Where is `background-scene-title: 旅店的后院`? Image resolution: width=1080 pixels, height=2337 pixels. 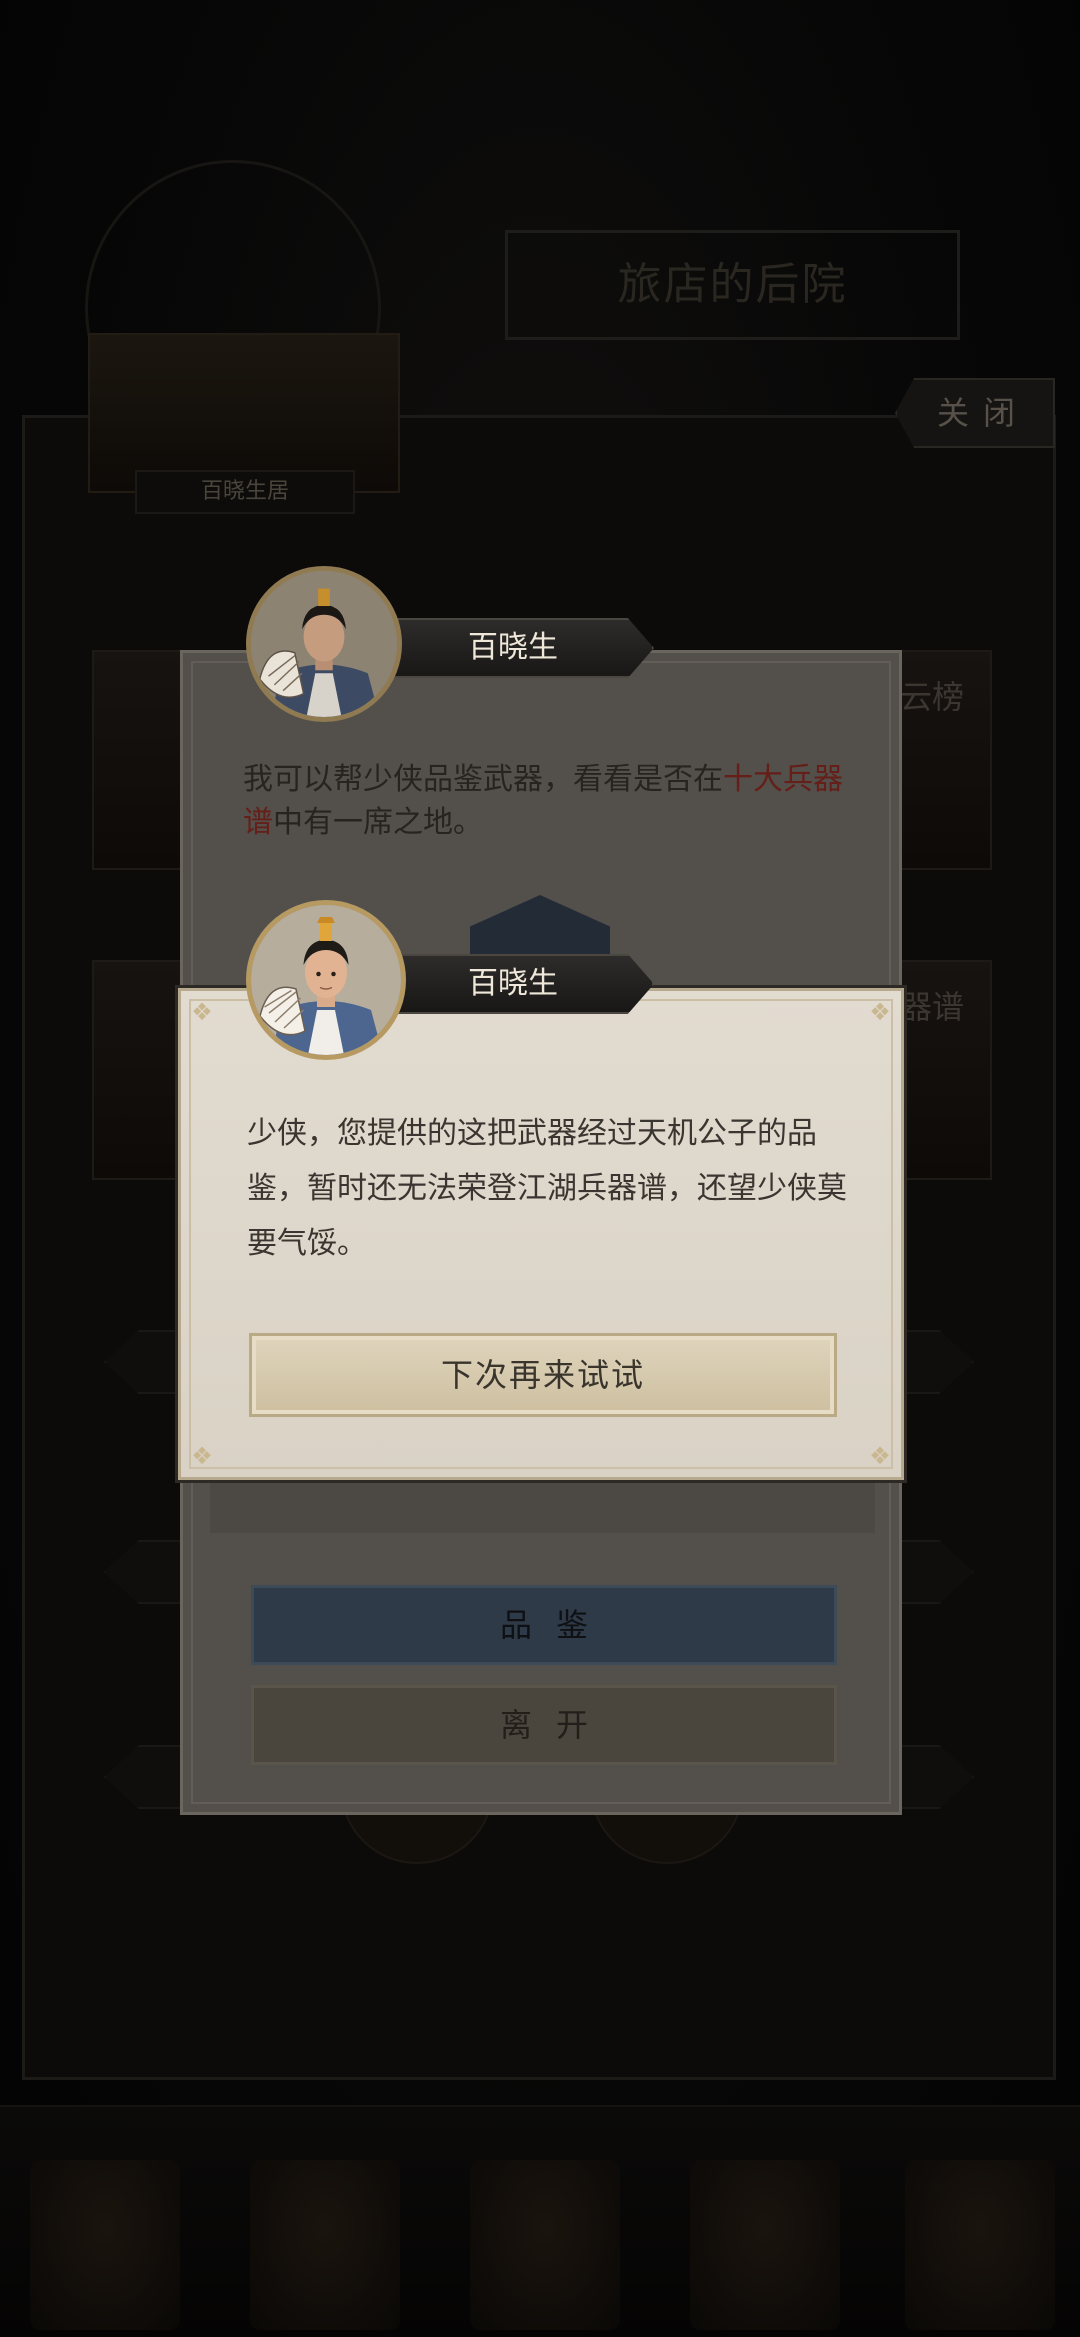 background-scene-title: 旅店的后院 is located at coordinates (732, 285).